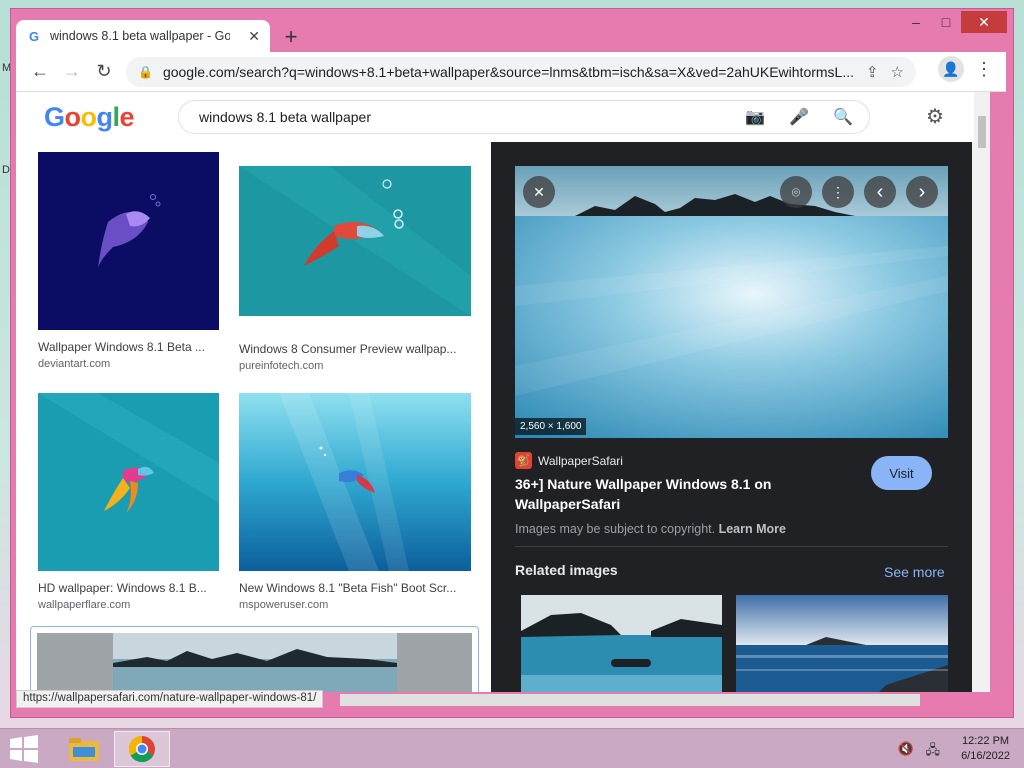 The height and width of the screenshot is (768, 1024). I want to click on chrome-taskbar-button, so click(142, 749).